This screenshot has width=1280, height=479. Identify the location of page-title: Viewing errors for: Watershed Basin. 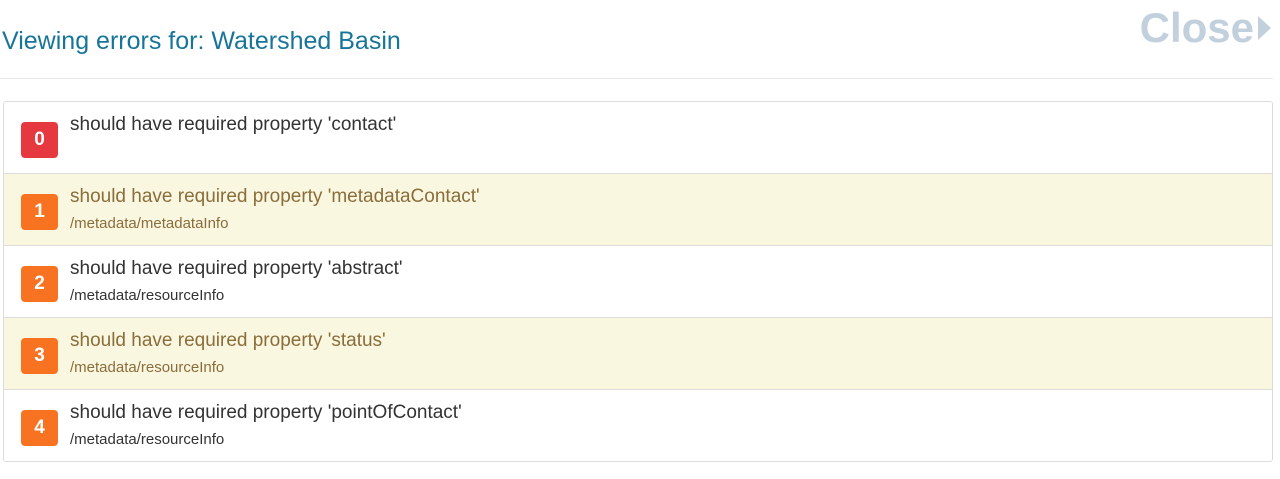
(201, 41).